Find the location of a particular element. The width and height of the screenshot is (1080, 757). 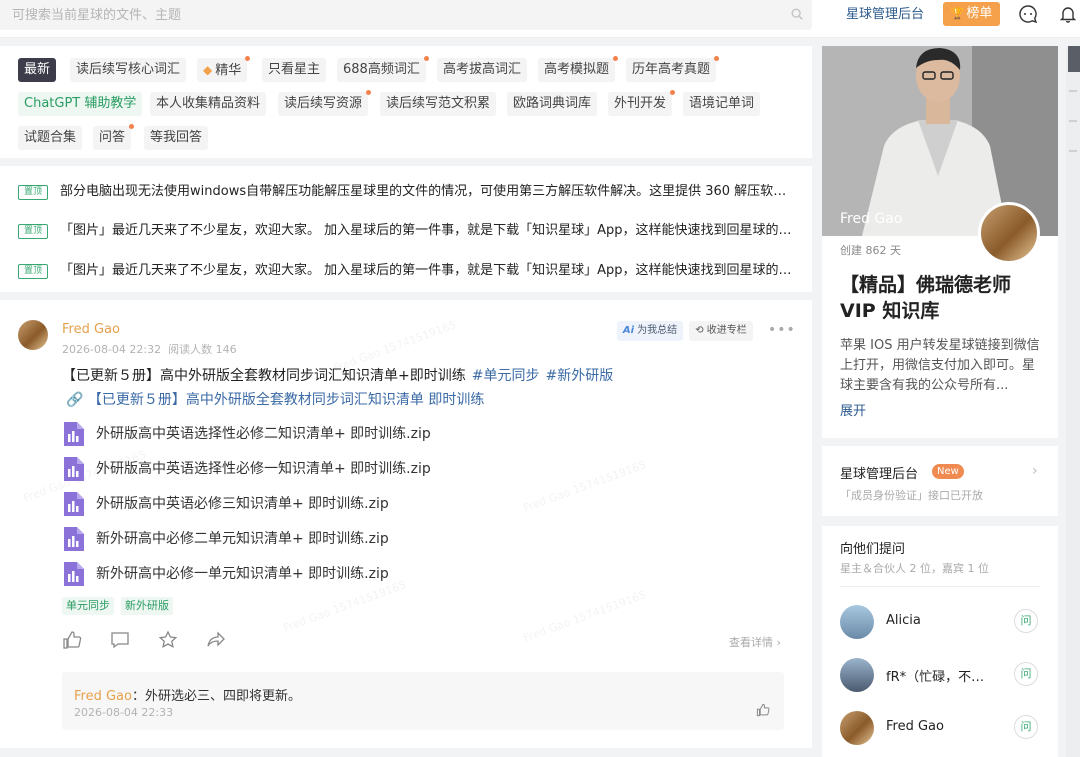

side-scrollbar is located at coordinates (1073, 401).